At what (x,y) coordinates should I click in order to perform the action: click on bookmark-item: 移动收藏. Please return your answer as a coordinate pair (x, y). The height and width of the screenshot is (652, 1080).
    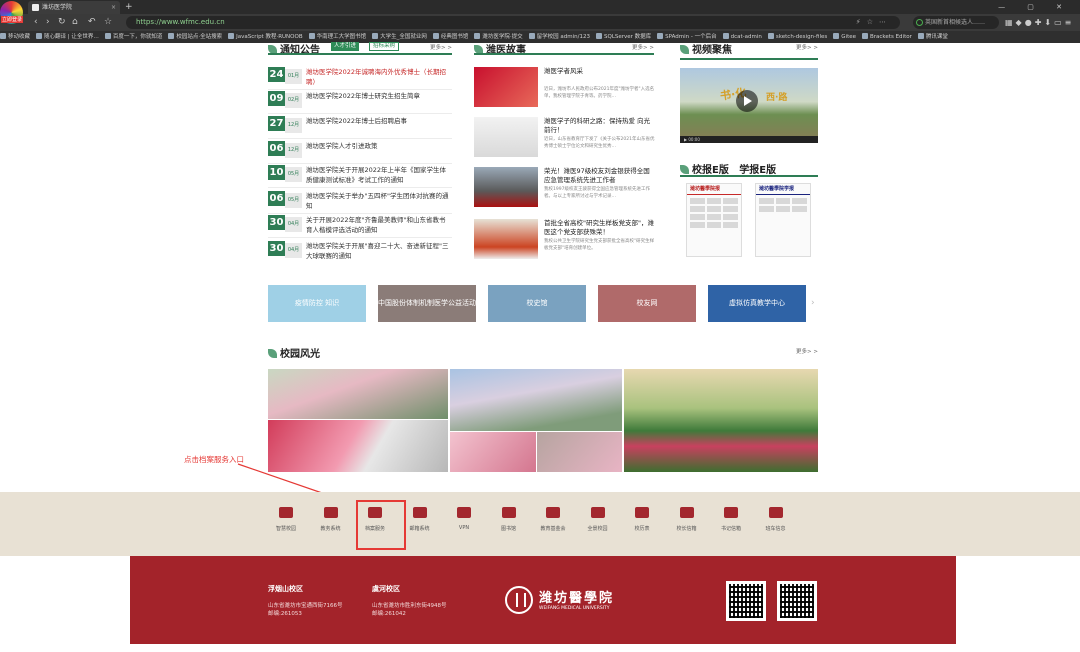
    Looking at the image, I should click on (15, 37).